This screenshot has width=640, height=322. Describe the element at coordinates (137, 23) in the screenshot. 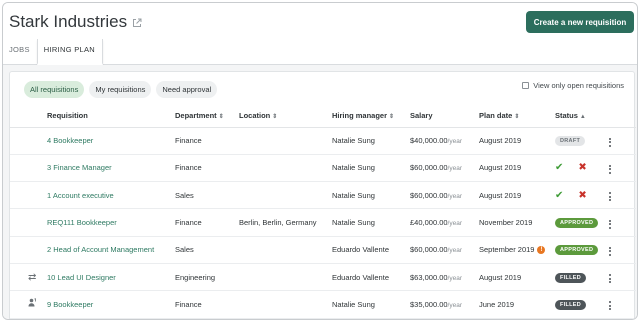

I see `external-link-icon` at that location.